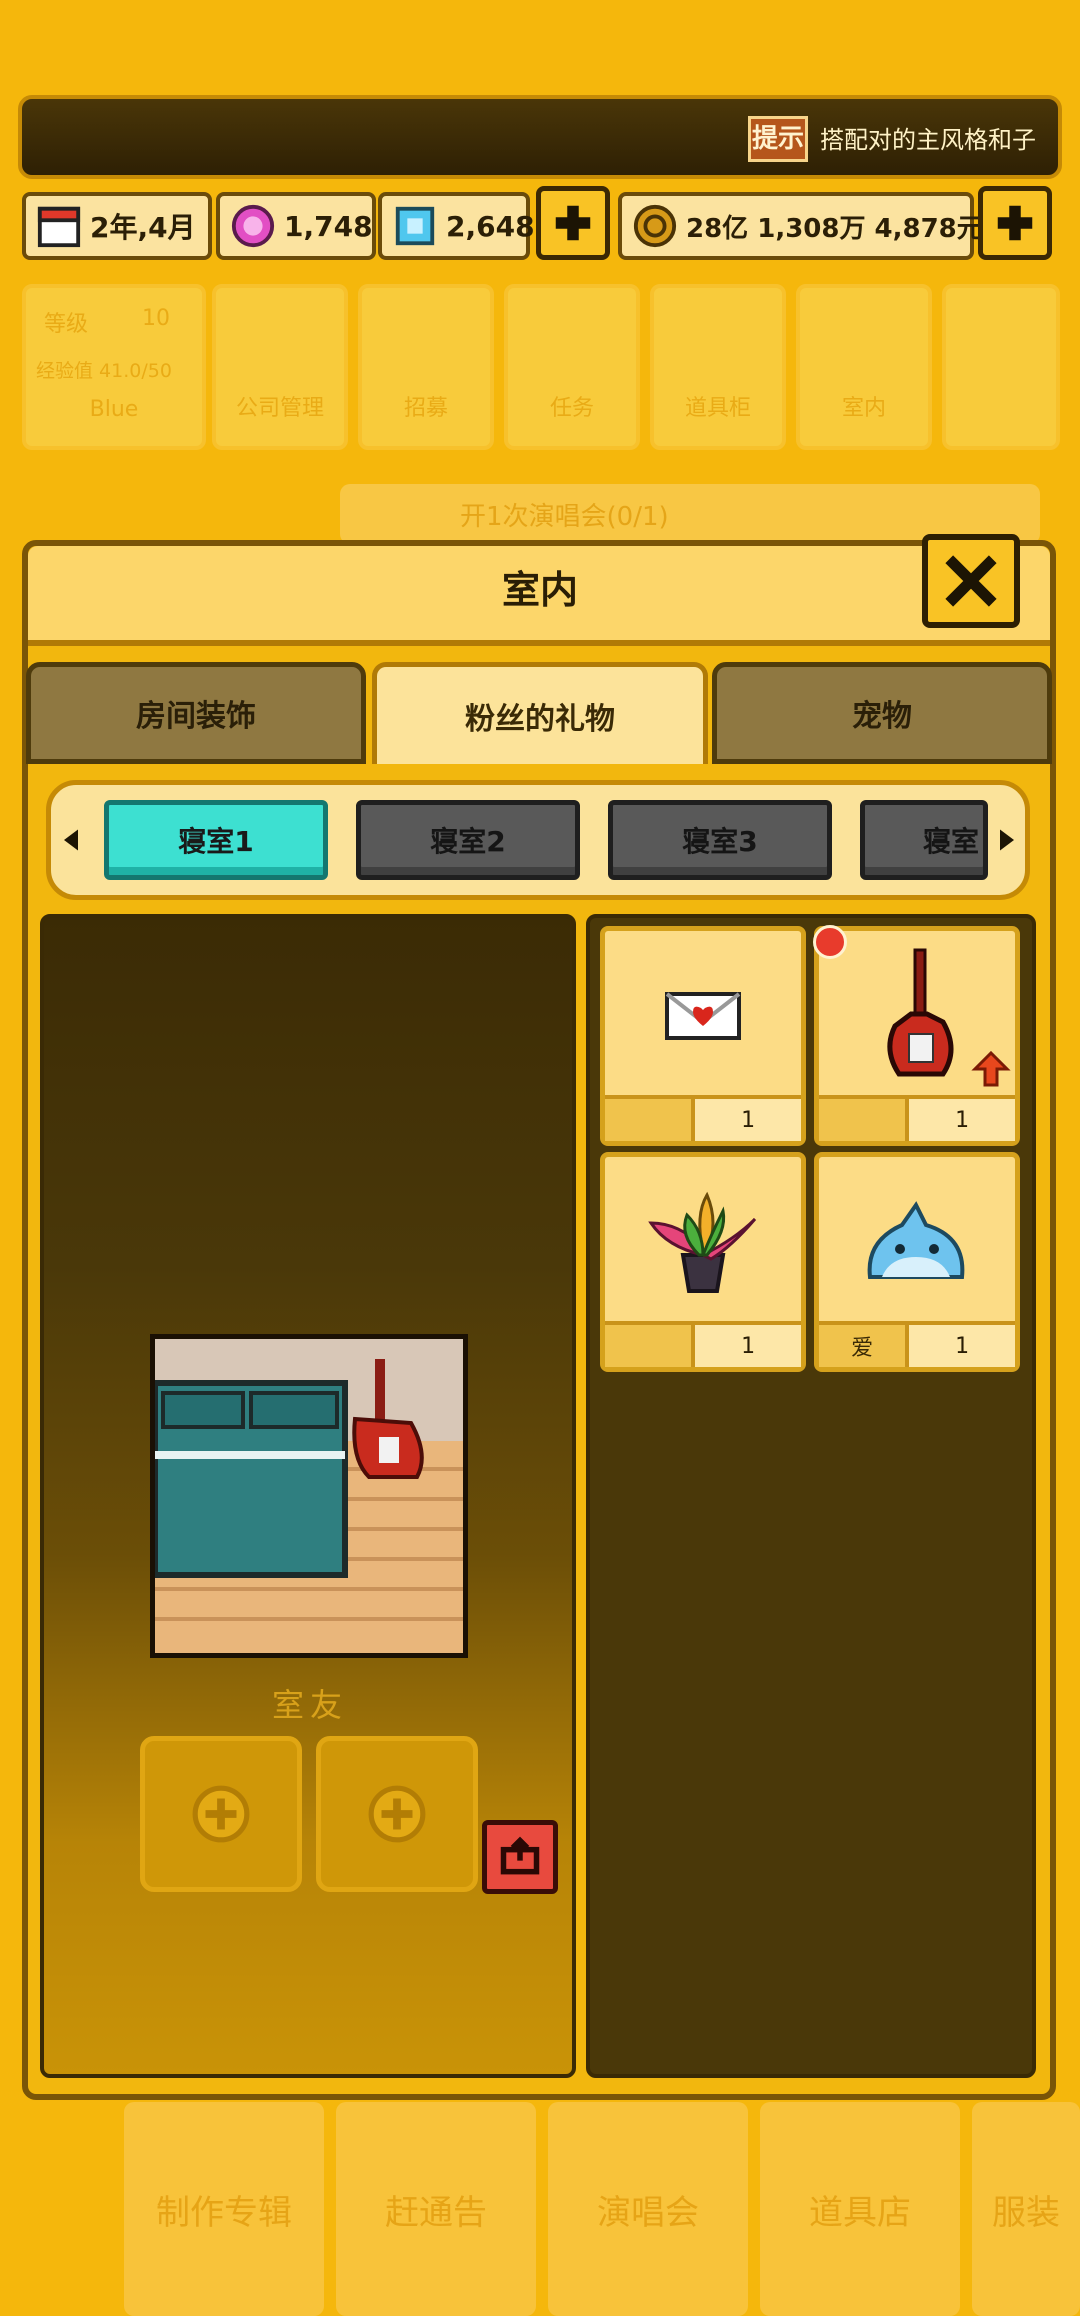 Image resolution: width=1080 pixels, height=2316 pixels. What do you see at coordinates (920, 1012) in the screenshot?
I see `electric-guitar-icon` at bounding box center [920, 1012].